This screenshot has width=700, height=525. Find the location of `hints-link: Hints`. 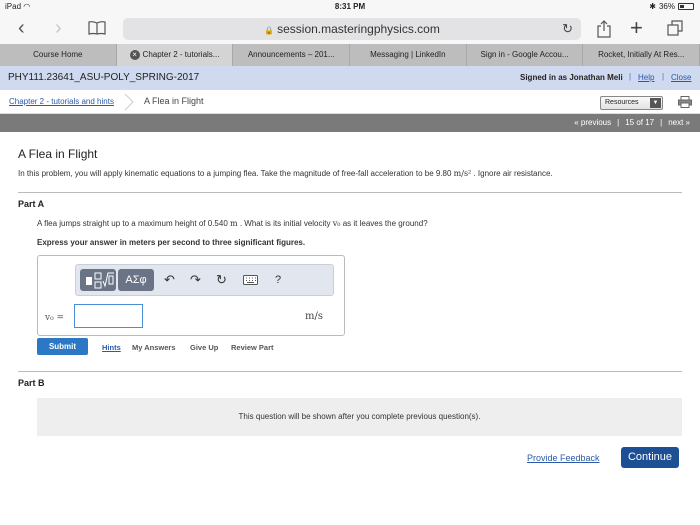

hints-link: Hints is located at coordinates (111, 347).